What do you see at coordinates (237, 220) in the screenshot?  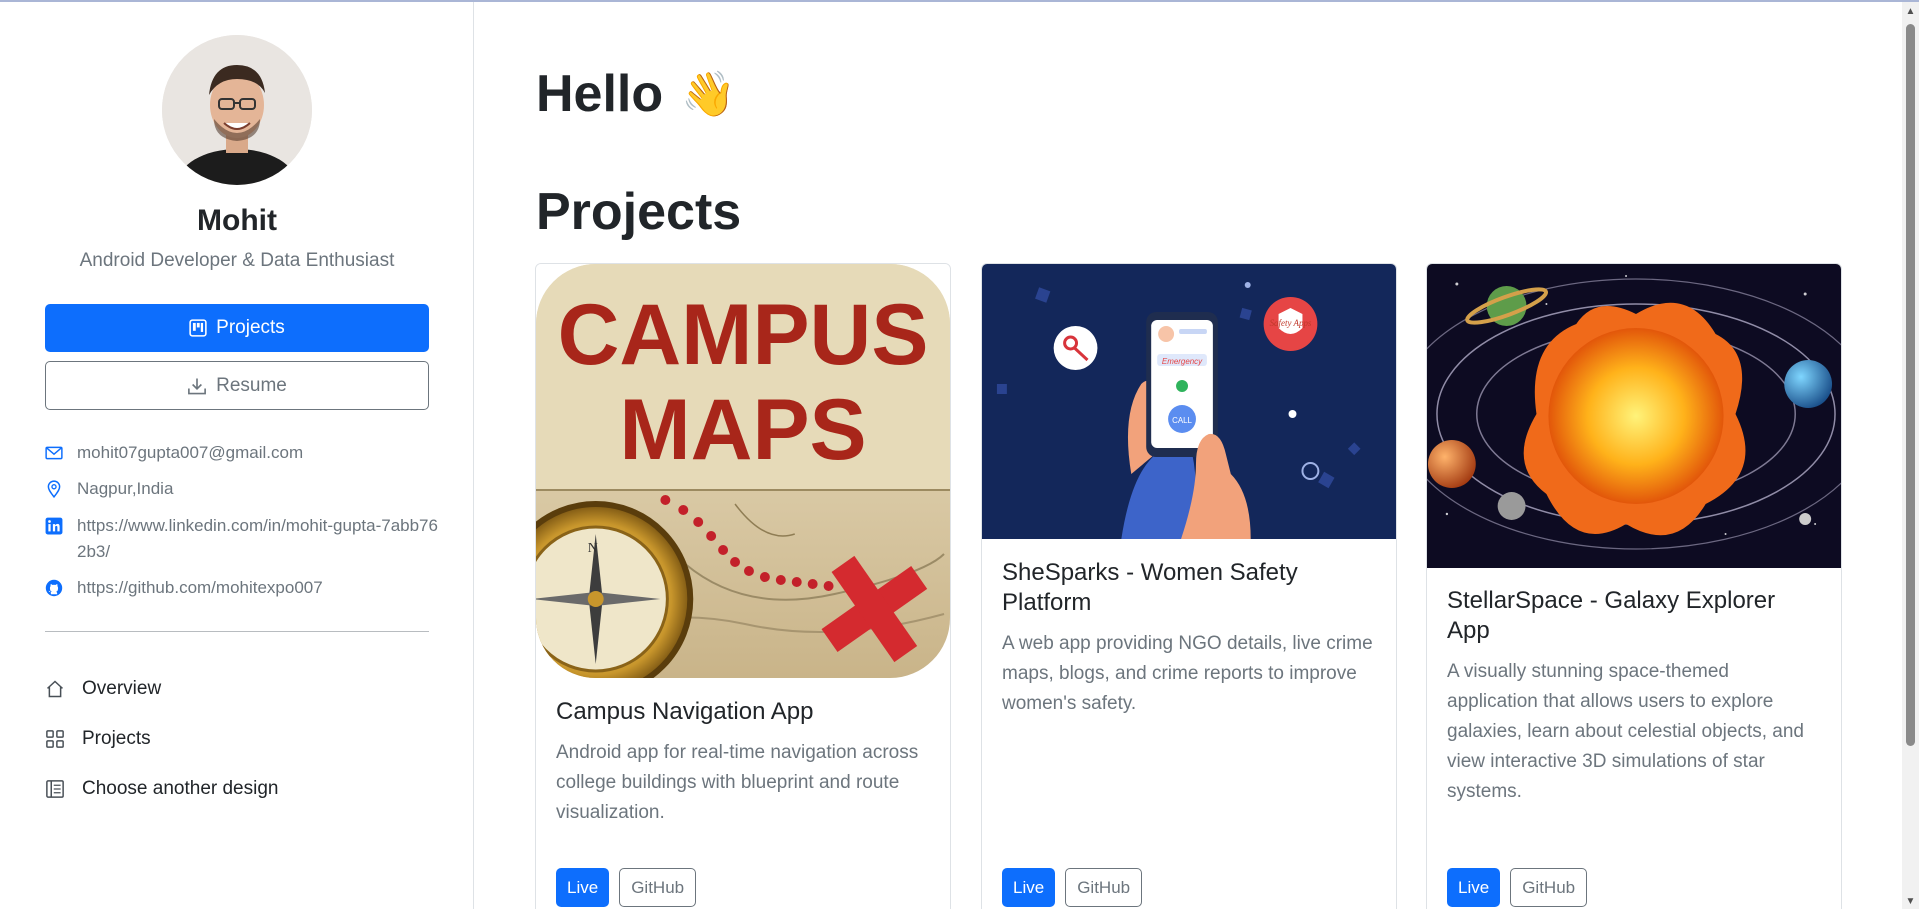 I see `profile-name: Mohit` at bounding box center [237, 220].